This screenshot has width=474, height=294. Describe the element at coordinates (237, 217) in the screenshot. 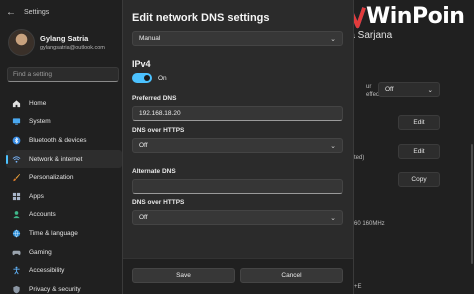

I see `doh-dropdown-alternate: Off ⌄` at that location.